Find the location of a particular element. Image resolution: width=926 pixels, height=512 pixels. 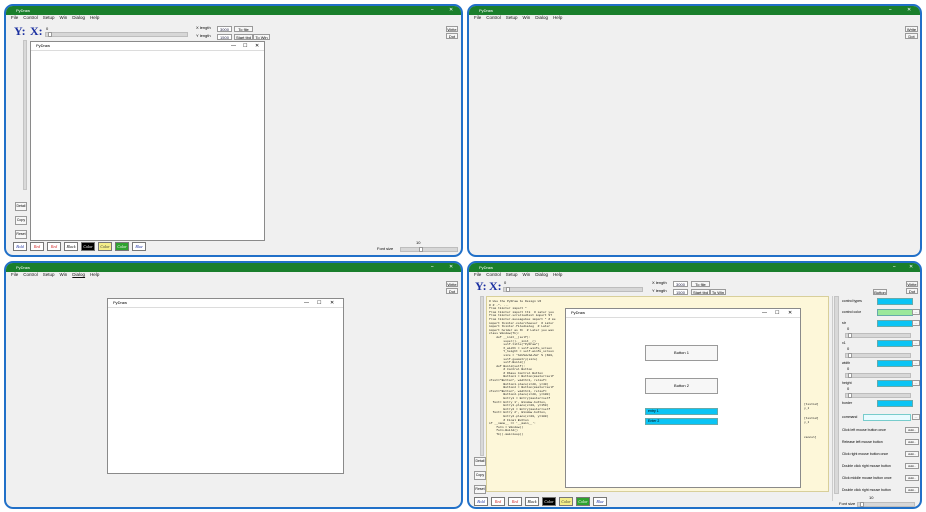

height-field is located at coordinates (895, 383).